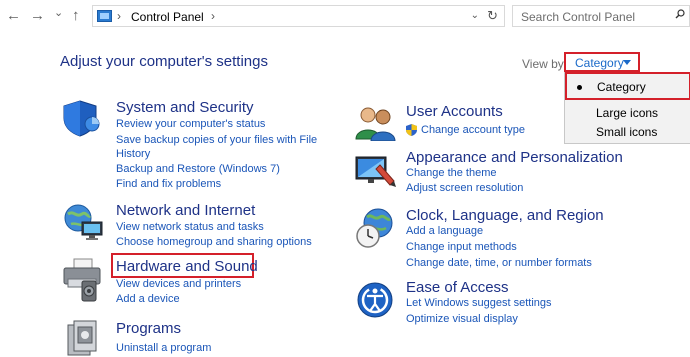 This screenshot has height=357, width=690. I want to click on link-uninstall-program: Uninstall a program, so click(163, 348).